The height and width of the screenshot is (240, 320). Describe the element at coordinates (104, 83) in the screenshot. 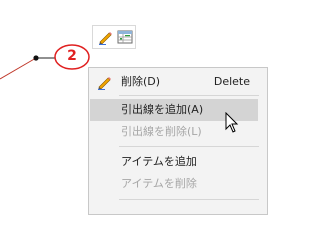

I see `pencil-delete-icon` at that location.